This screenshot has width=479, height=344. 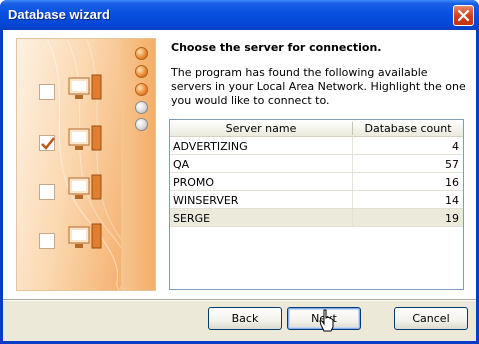 What do you see at coordinates (316, 182) in the screenshot?
I see `table-row: PROMO 16` at bounding box center [316, 182].